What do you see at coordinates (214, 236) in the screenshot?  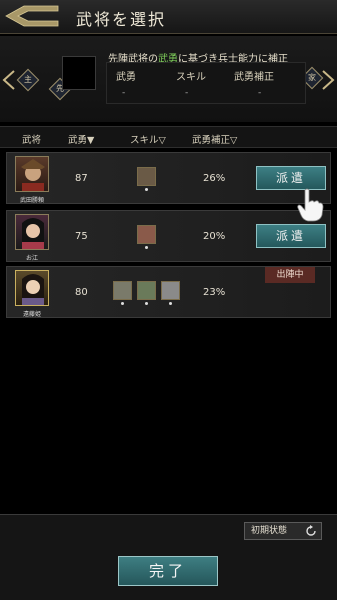 I see `valor-bonus: 20%` at bounding box center [214, 236].